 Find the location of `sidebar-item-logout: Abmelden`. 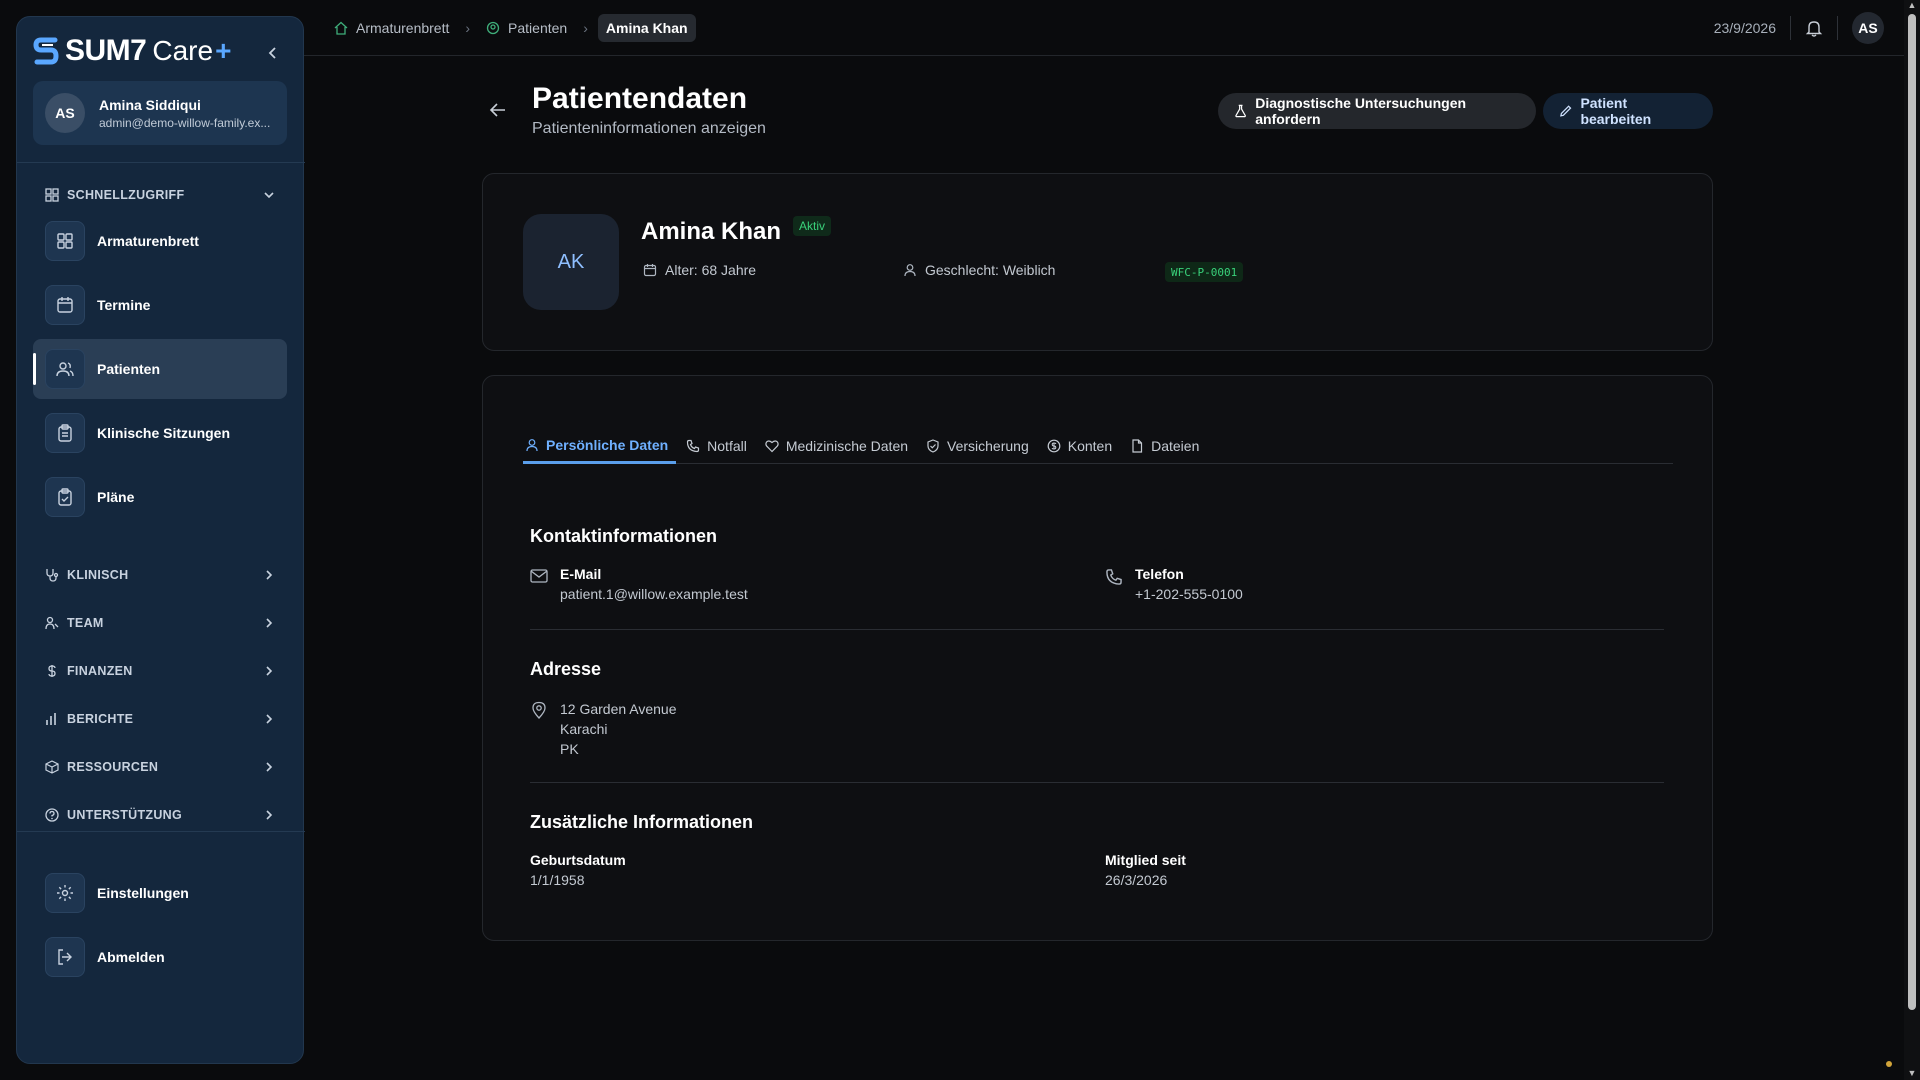

sidebar-item-logout: Abmelden is located at coordinates (160, 957).